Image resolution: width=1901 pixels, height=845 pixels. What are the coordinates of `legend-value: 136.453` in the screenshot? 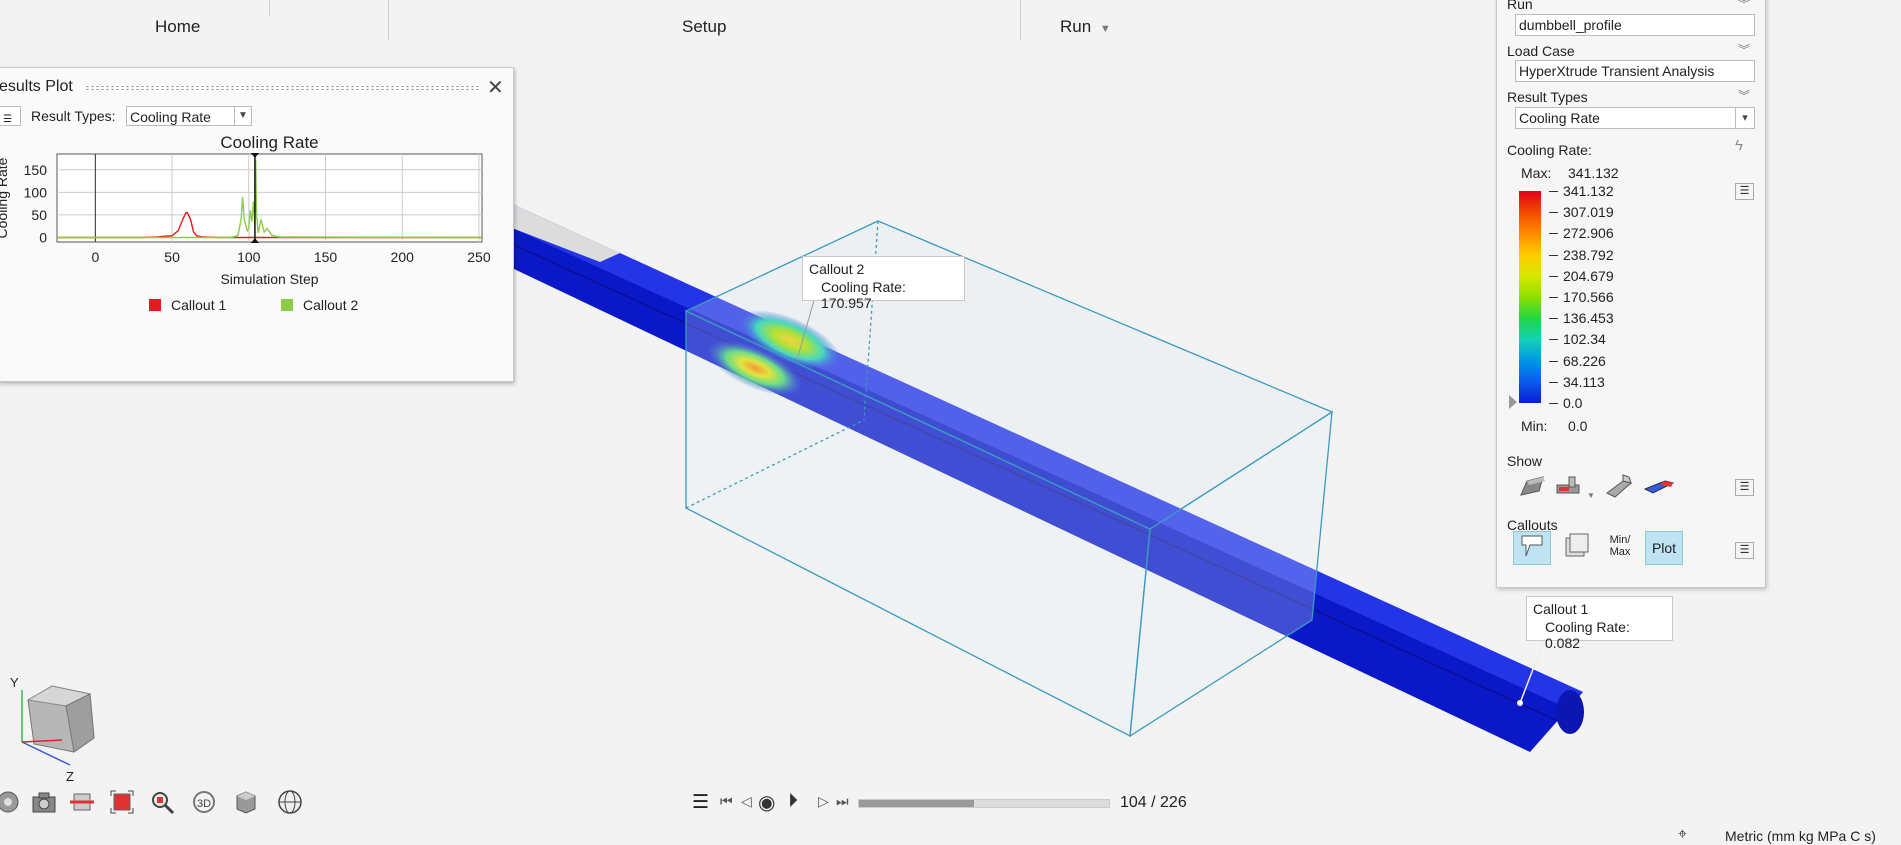 It's located at (1588, 318).